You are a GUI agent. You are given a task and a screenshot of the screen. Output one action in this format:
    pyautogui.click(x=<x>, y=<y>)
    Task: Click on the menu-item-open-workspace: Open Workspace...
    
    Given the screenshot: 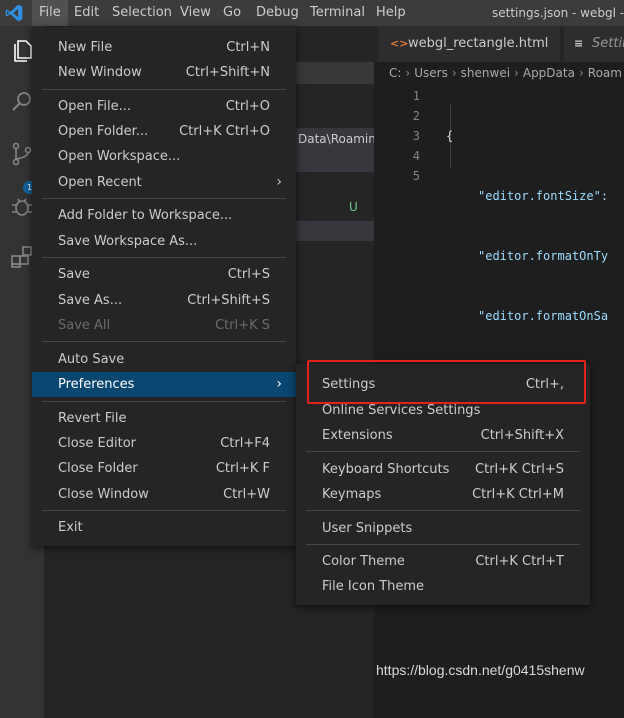 What is the action you would take?
    pyautogui.click(x=164, y=156)
    